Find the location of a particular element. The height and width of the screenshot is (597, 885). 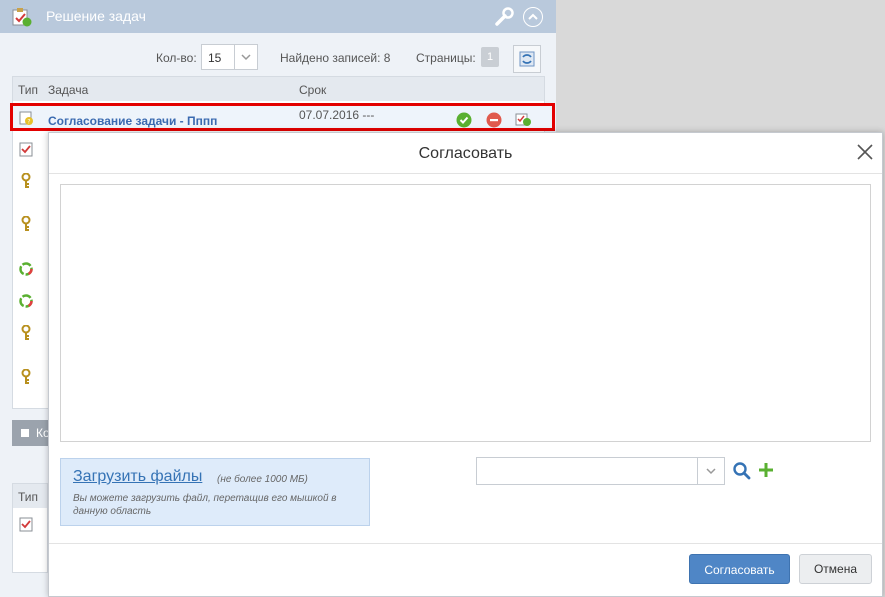

wrench-icon is located at coordinates (504, 17).